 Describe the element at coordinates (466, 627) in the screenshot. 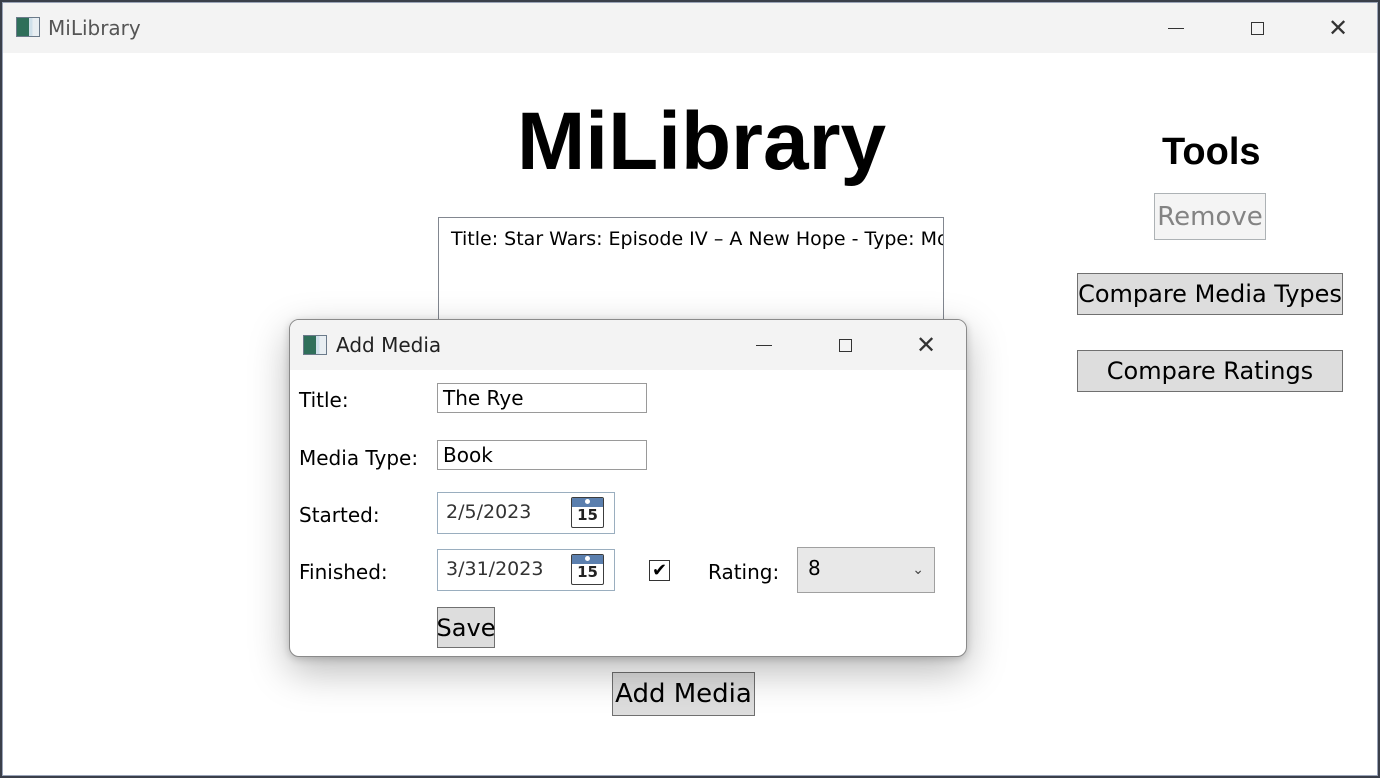

I see `save-button: Save` at that location.